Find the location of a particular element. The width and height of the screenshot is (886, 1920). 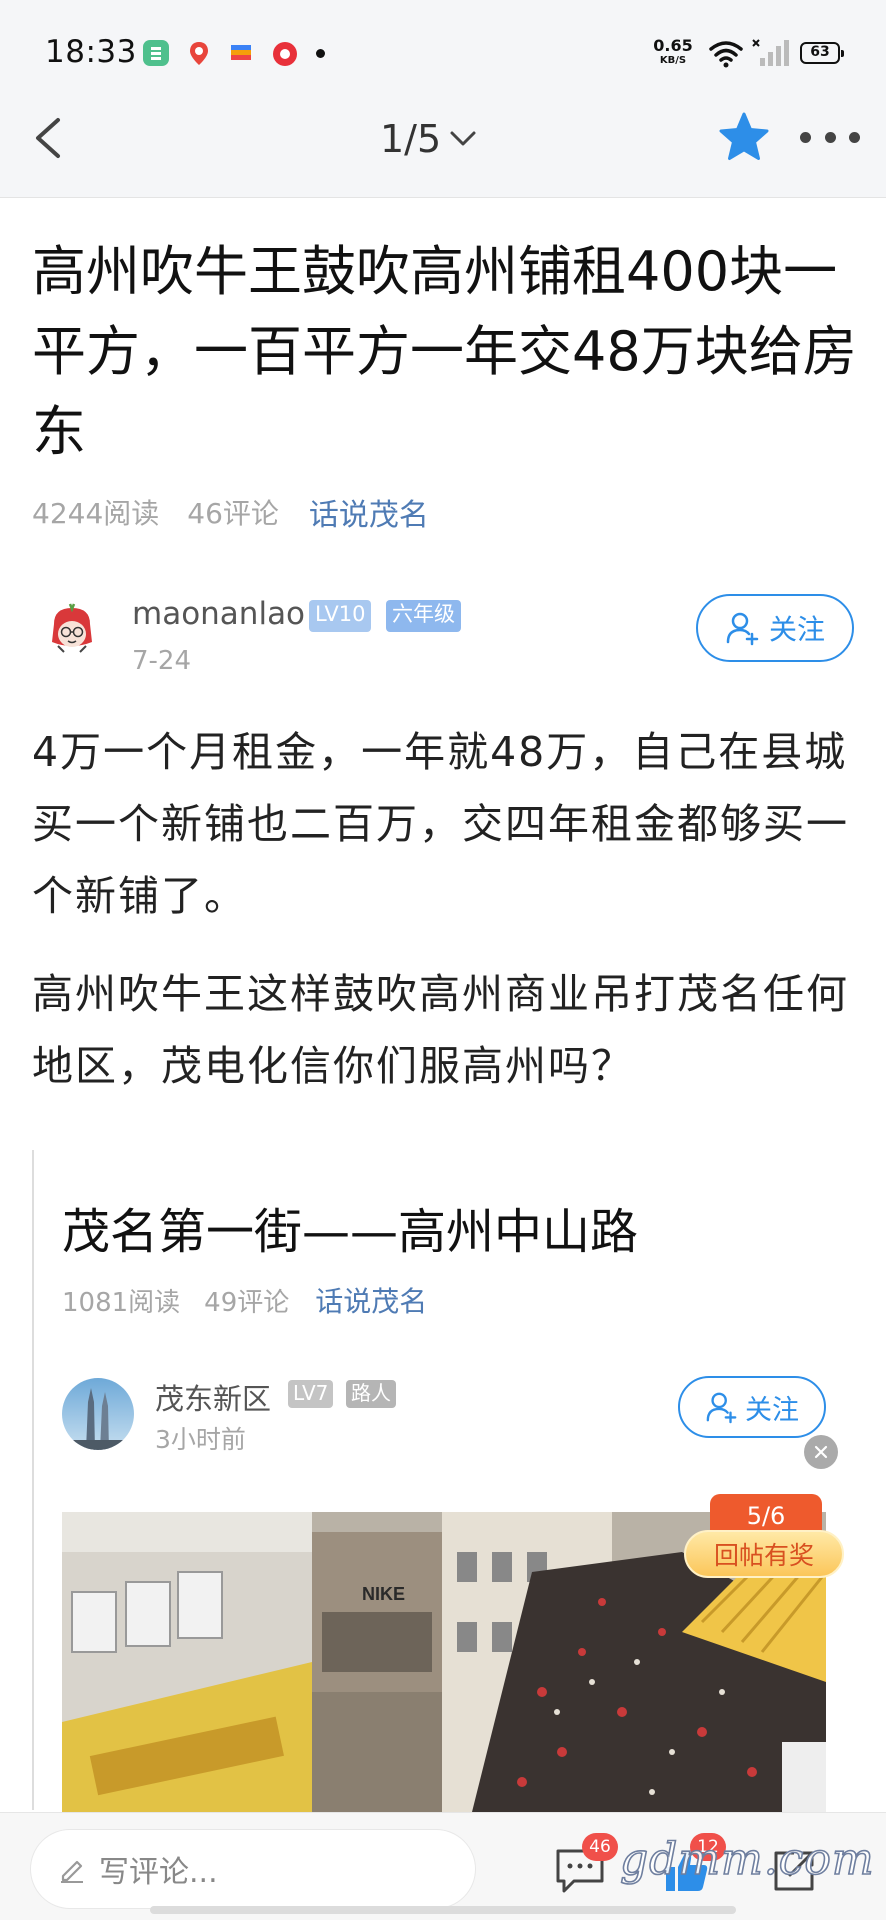

post-date: 7-24 is located at coordinates (162, 661).